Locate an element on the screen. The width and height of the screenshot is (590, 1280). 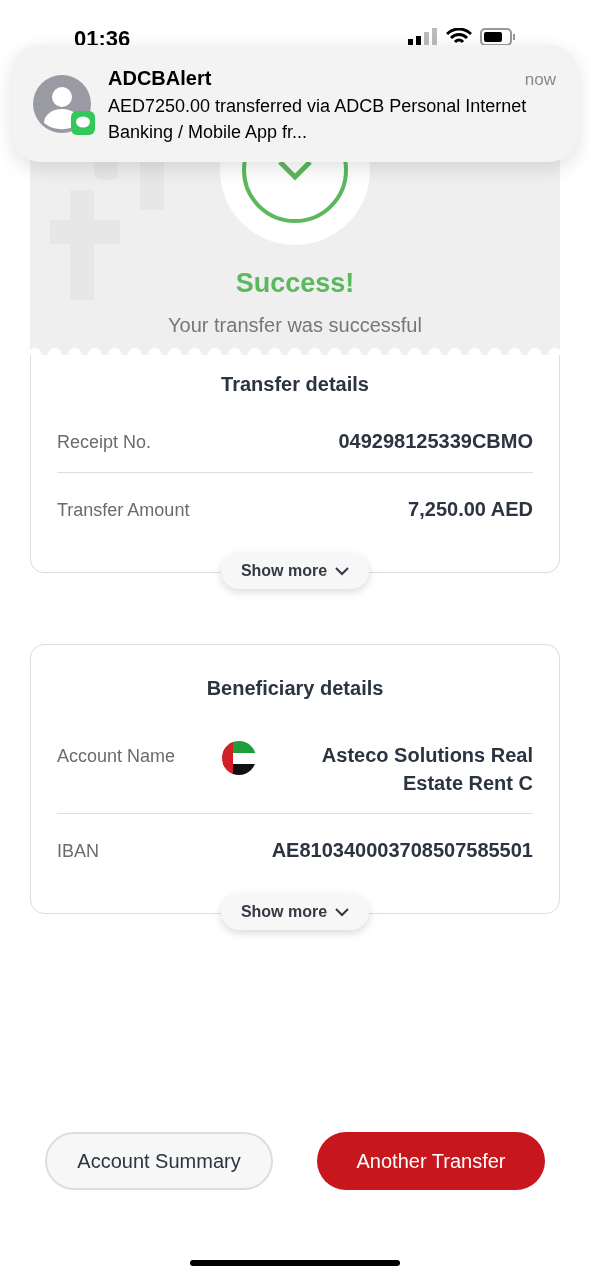
notification-time: now is located at coordinates (540, 80).